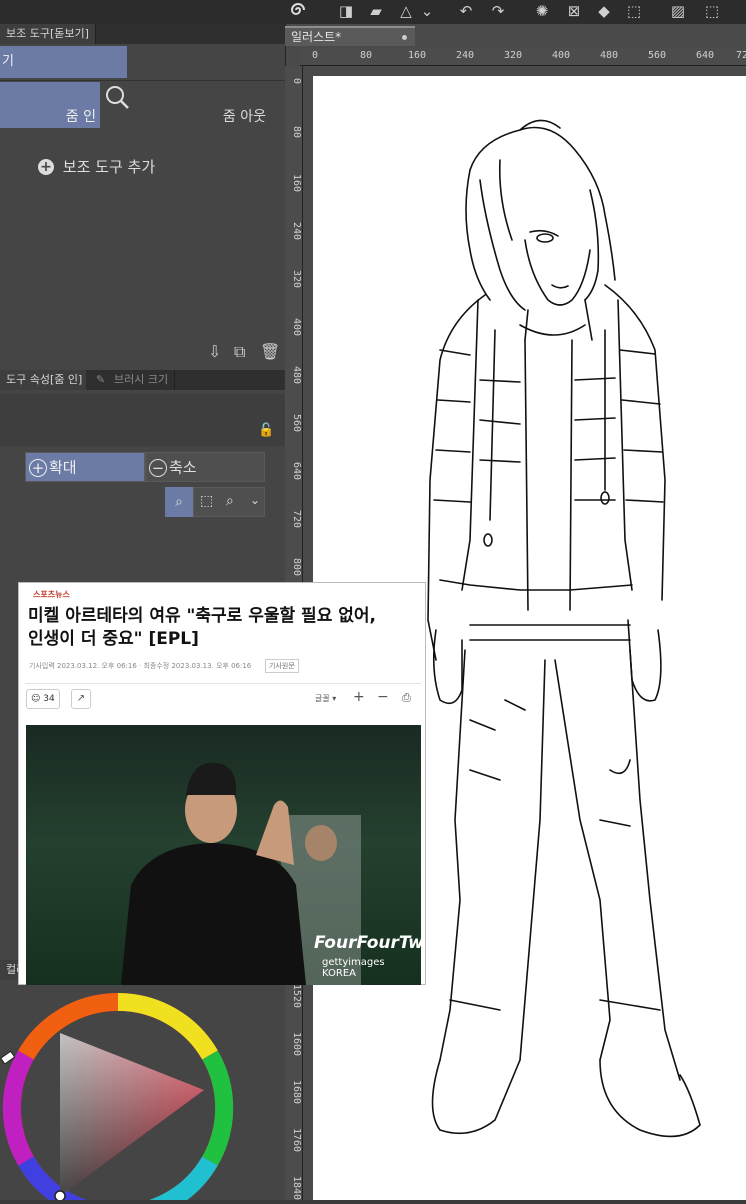 The height and width of the screenshot is (1204, 746). Describe the element at coordinates (296, 1140) in the screenshot. I see `ruler-label: 1760` at that location.